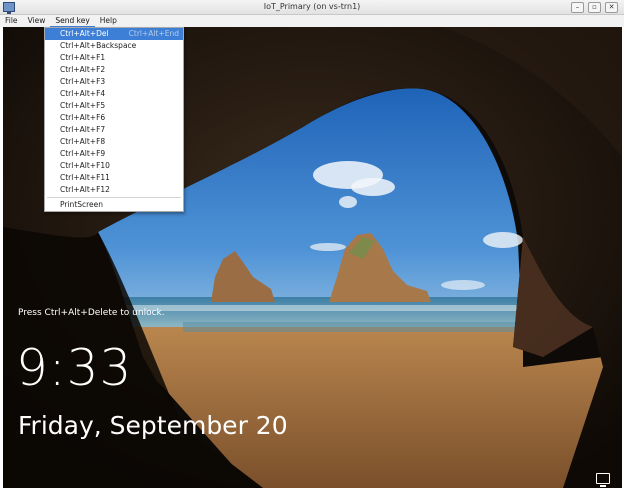  Describe the element at coordinates (74, 368) in the screenshot. I see `lock-screen-time: 9:33` at that location.